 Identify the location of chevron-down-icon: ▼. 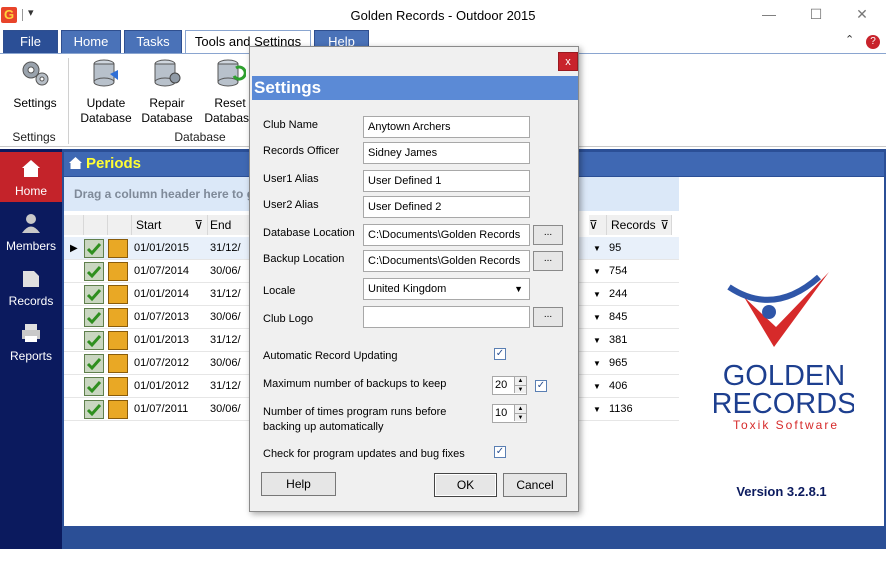
(518, 289).